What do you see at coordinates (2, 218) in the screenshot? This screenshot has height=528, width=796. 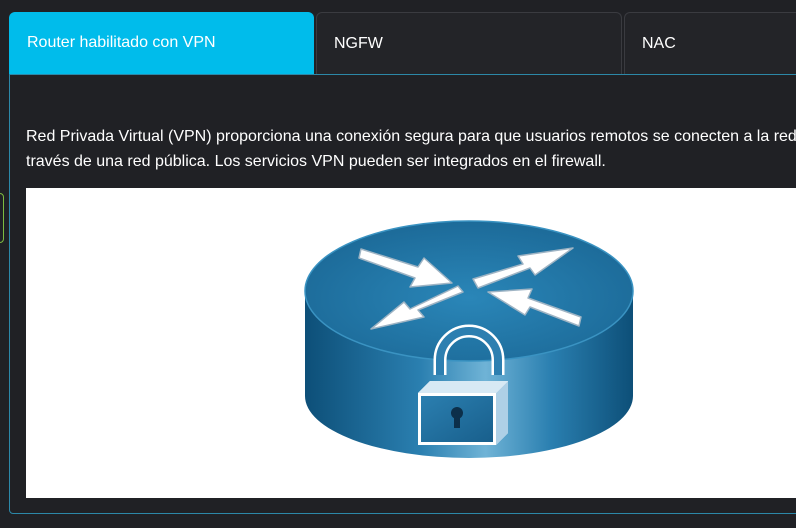 I see `side-nav-handle` at bounding box center [2, 218].